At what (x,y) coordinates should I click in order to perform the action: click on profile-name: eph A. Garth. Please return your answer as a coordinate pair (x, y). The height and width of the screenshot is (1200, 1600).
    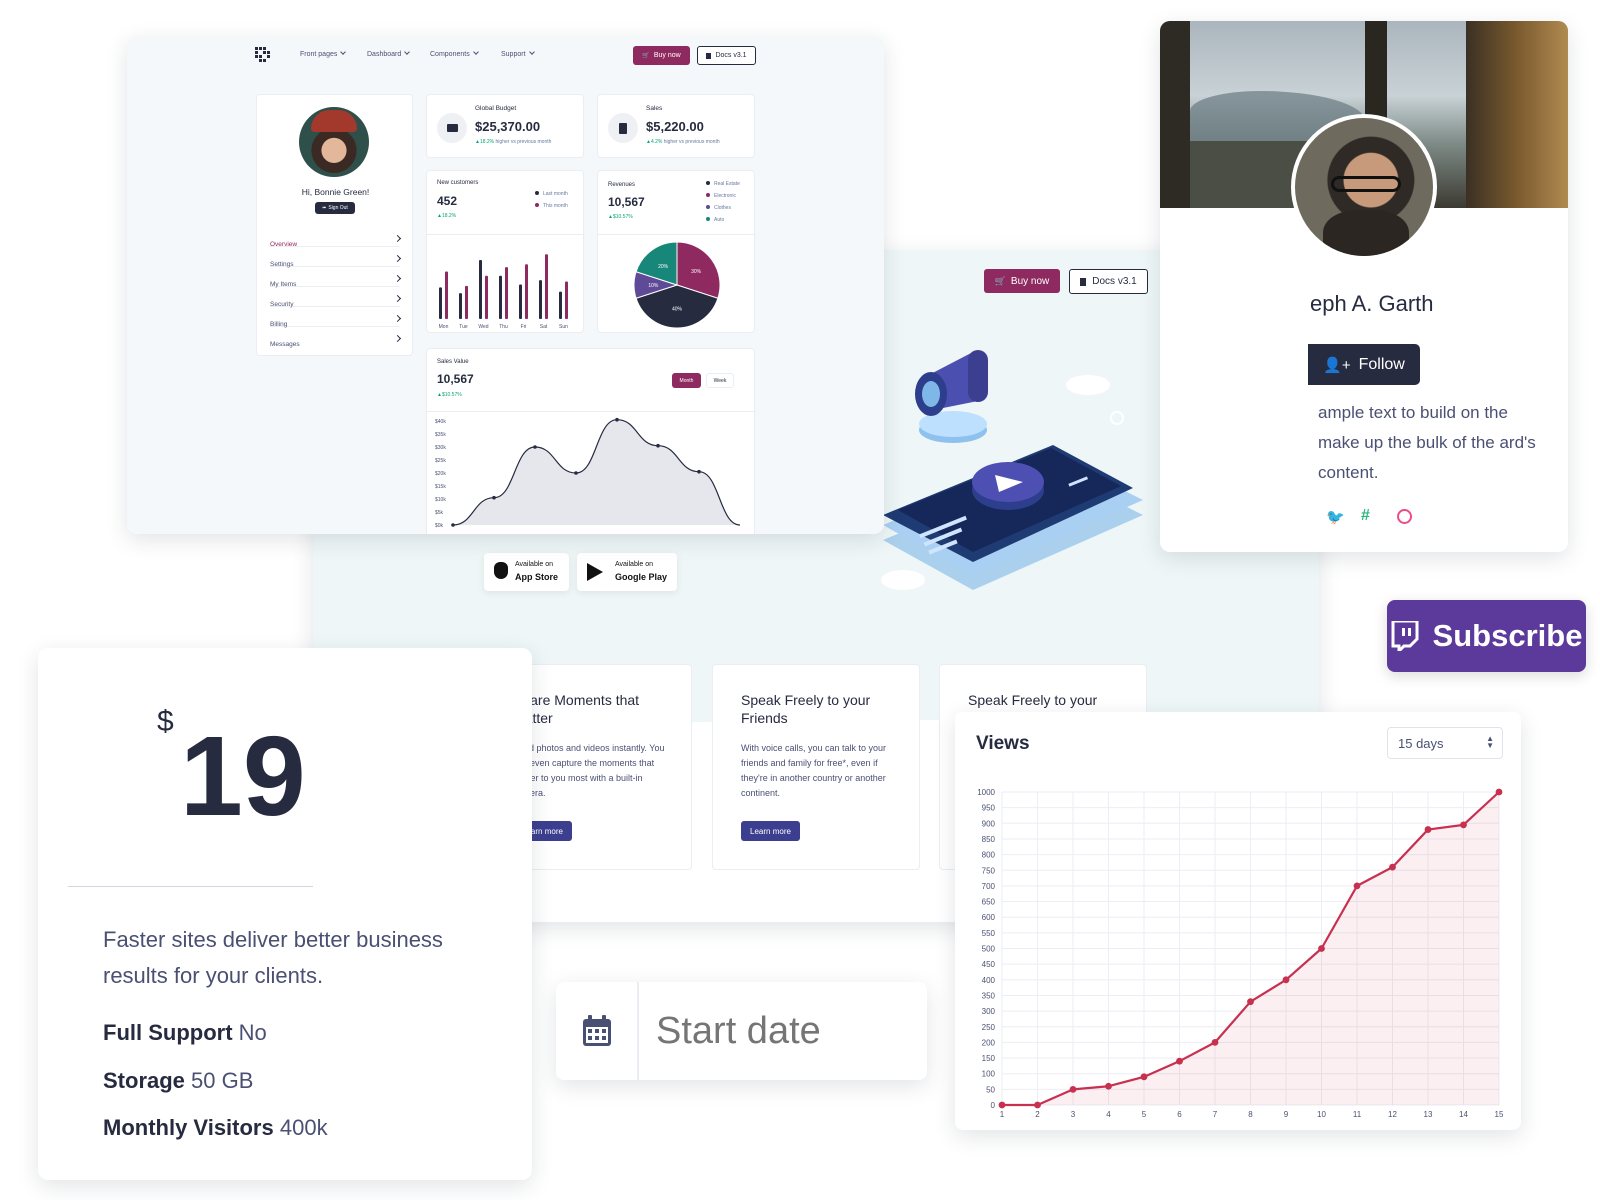
    Looking at the image, I should click on (1372, 303).